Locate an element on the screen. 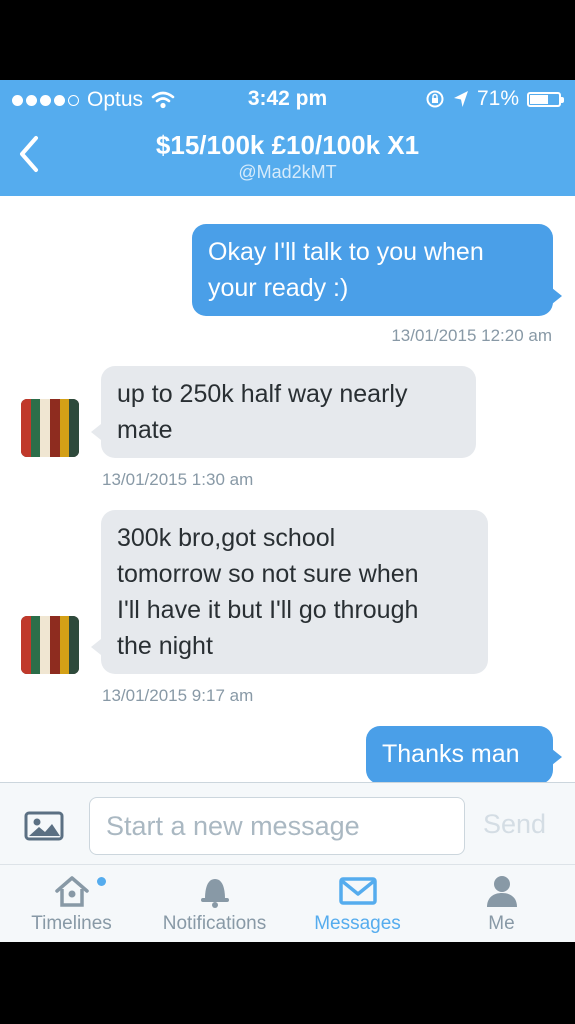  bell-icon is located at coordinates (214, 893).